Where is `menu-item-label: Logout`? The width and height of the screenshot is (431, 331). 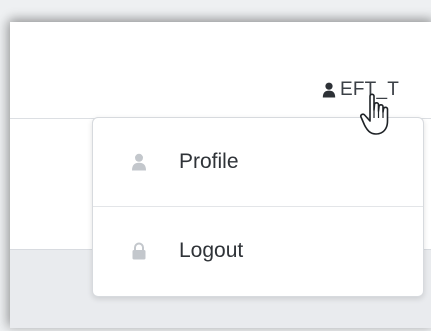
menu-item-label: Logout is located at coordinates (211, 250).